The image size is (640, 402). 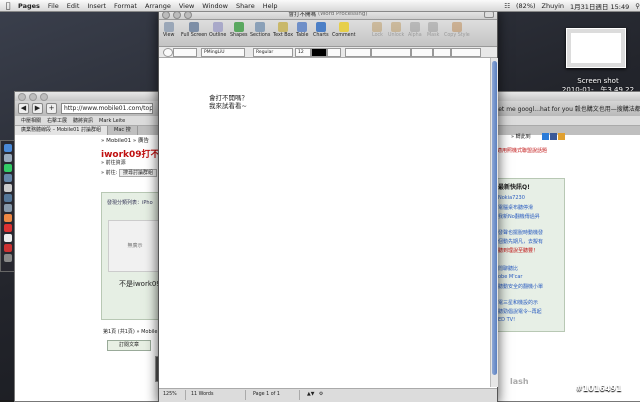 What do you see at coordinates (158, 6) in the screenshot?
I see `menu-arrange: Arrange` at bounding box center [158, 6].